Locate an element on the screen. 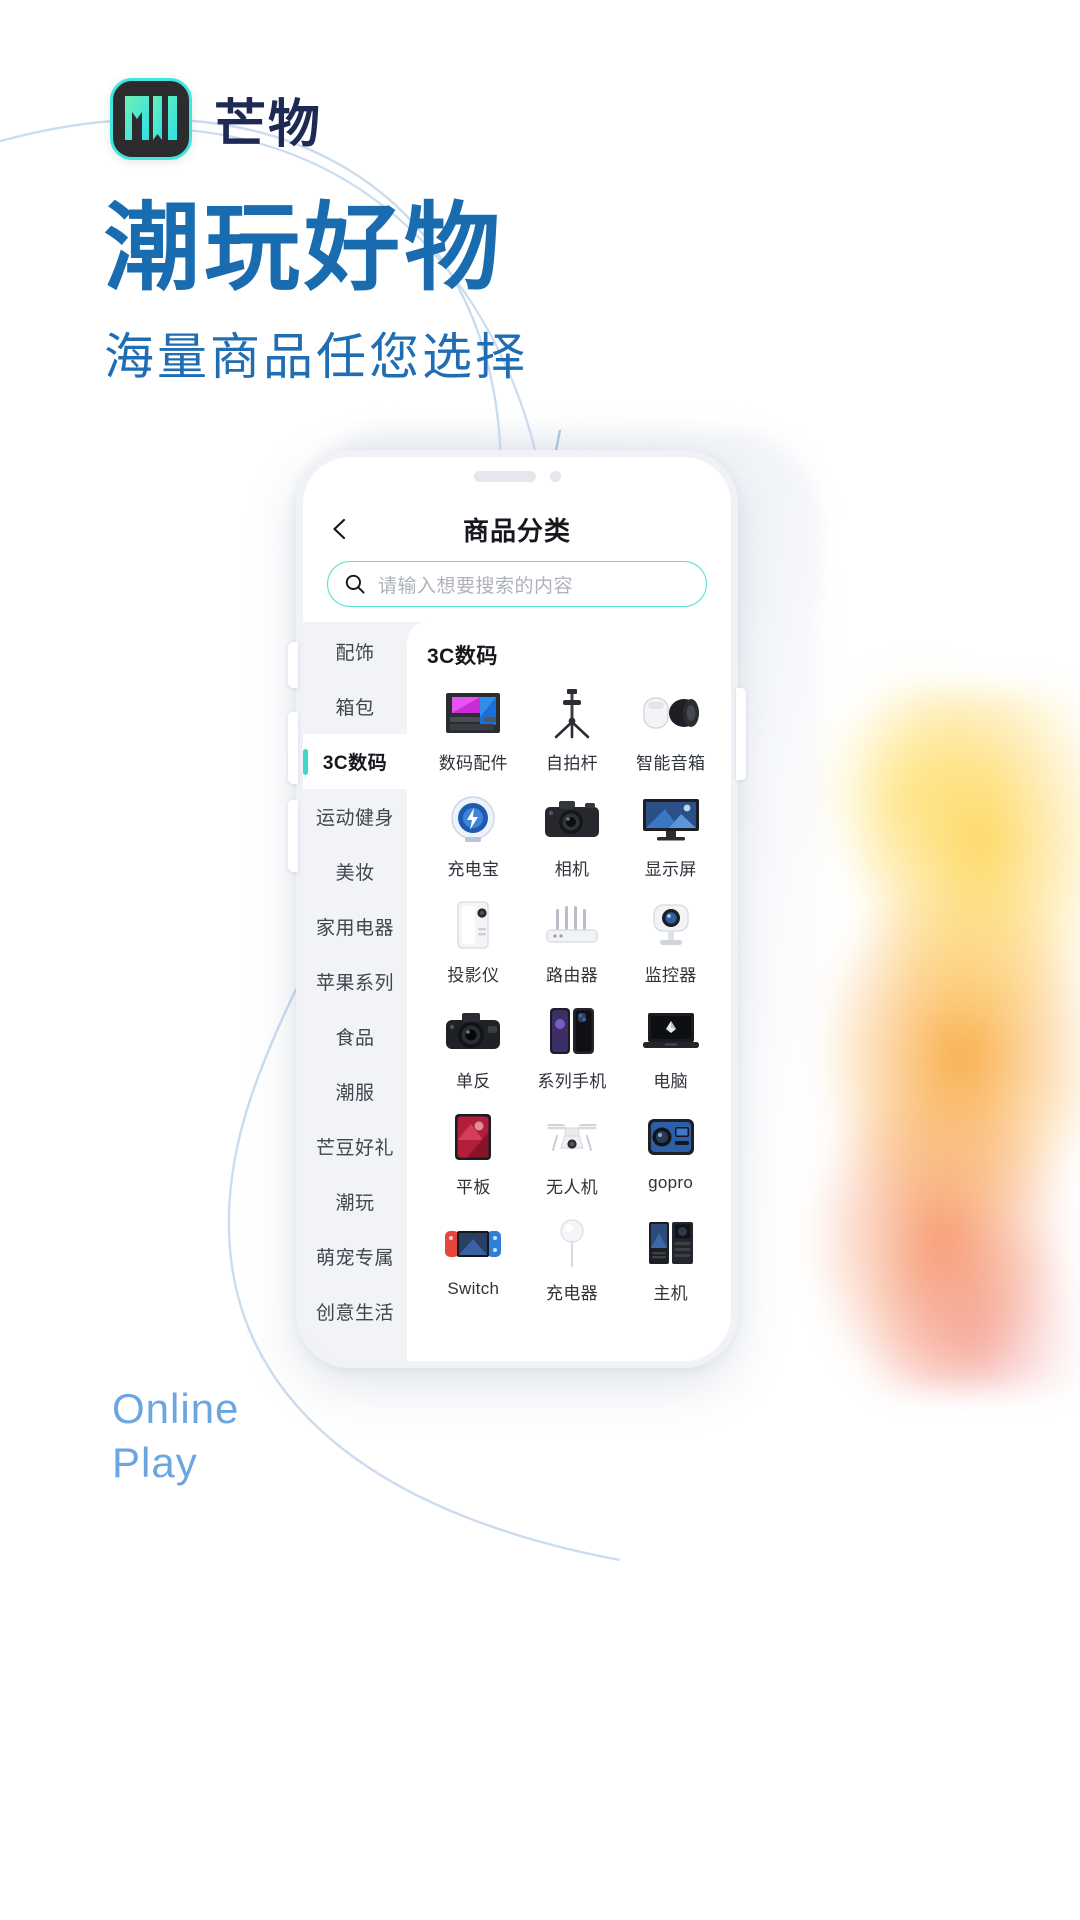 The image size is (1080, 1920). brand-lockup: 芒物 is located at coordinates (216, 119).